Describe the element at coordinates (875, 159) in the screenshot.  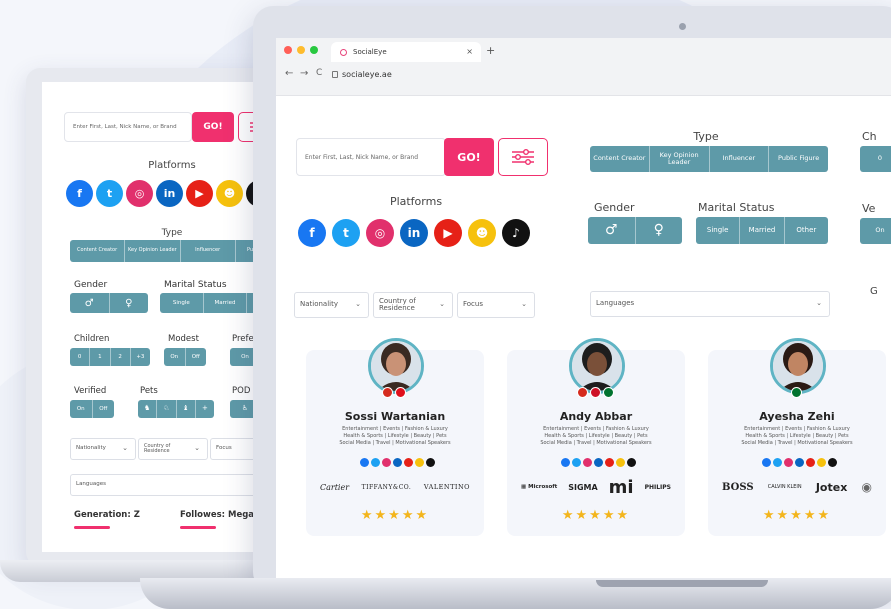
I see `children-zero: 0` at that location.